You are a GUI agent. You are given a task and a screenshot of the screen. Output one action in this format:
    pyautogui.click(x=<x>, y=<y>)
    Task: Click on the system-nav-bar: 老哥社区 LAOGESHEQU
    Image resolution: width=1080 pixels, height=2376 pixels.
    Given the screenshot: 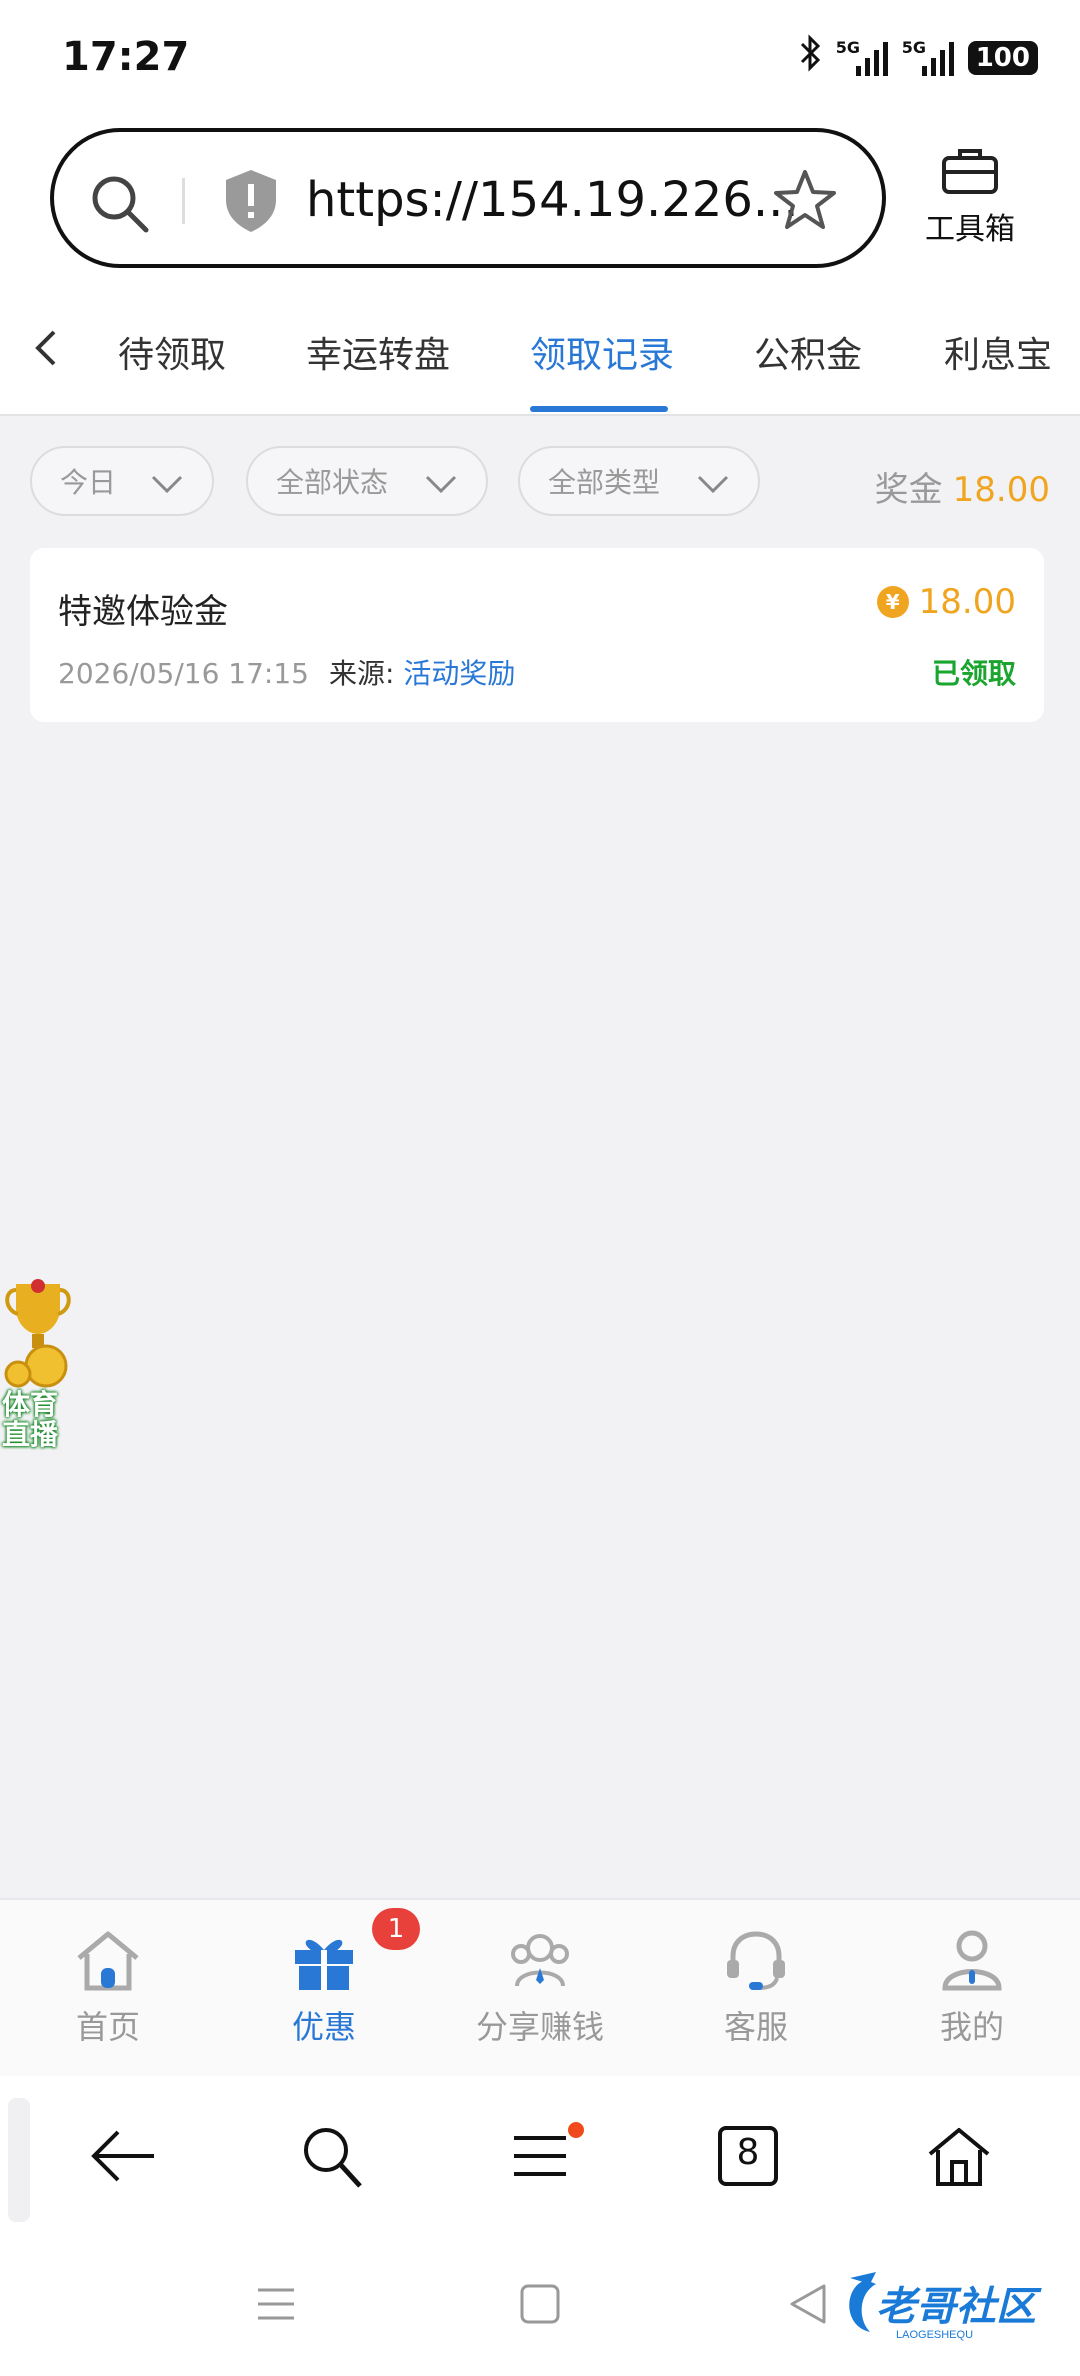 What is the action you would take?
    pyautogui.click(x=540, y=2308)
    